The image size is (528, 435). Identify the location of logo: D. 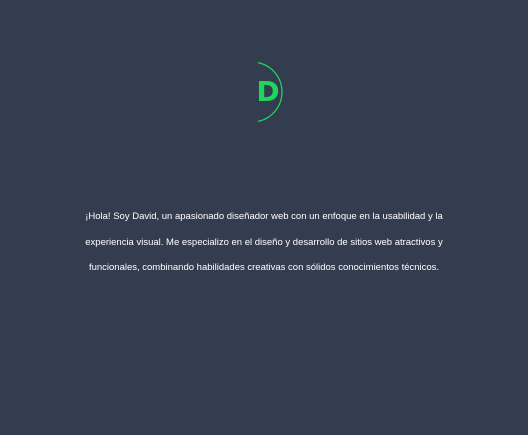
(268, 92).